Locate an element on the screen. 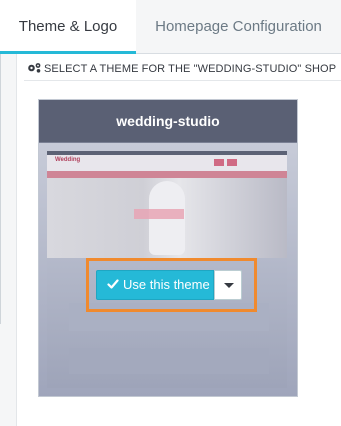 This screenshot has height=426, width=341. preview-product-row is located at coordinates (169, 361).